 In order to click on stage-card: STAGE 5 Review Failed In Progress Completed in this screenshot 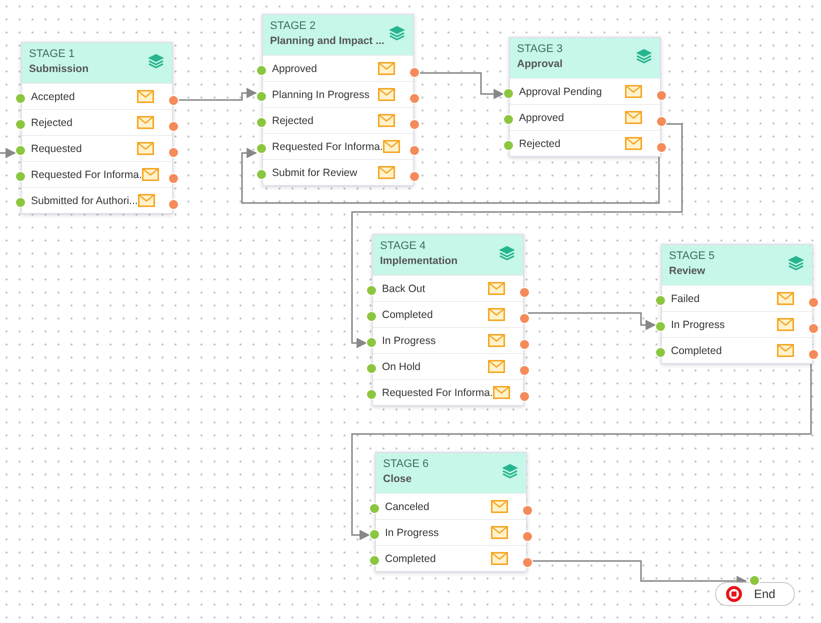, I will do `click(737, 304)`.